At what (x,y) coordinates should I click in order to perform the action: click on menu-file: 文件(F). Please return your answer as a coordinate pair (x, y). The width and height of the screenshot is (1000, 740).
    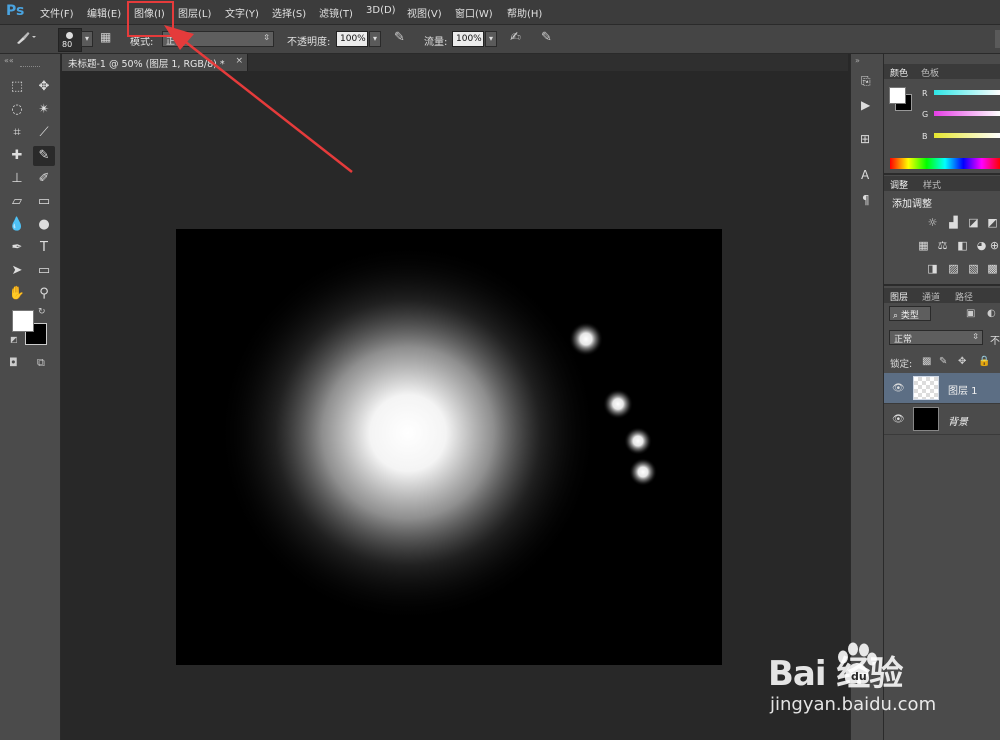
    Looking at the image, I should click on (57, 12).